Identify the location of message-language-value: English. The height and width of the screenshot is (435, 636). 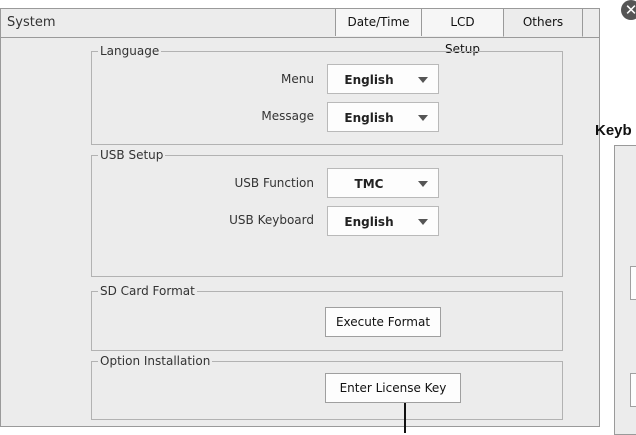
(369, 118).